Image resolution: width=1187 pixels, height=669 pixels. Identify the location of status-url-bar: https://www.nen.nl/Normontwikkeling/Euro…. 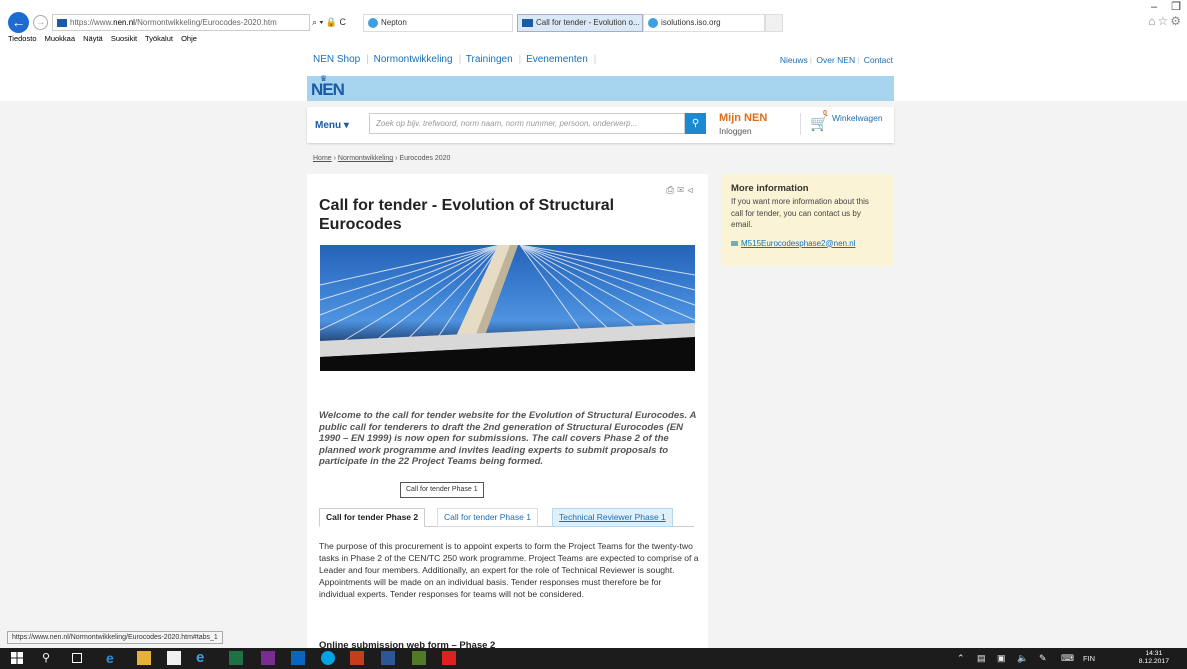
(115, 637).